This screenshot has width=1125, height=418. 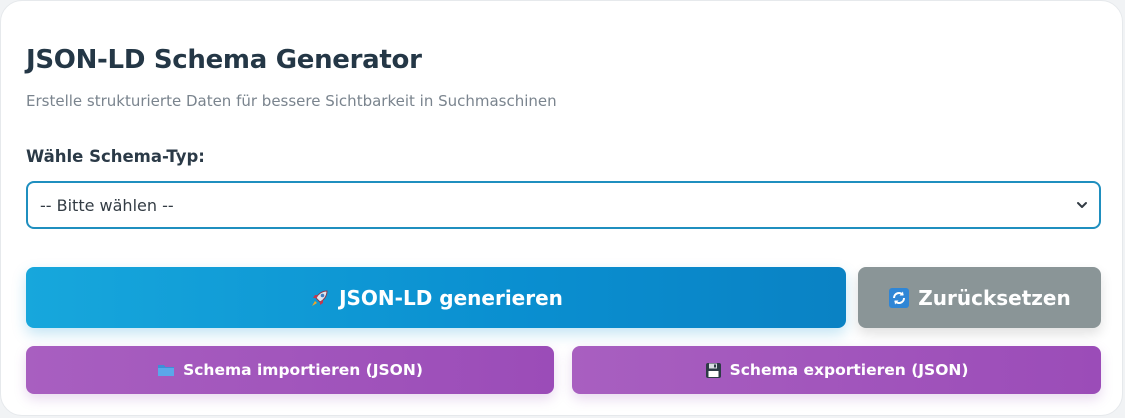 I want to click on import-button-label: Schema importieren (JSON), so click(x=303, y=370).